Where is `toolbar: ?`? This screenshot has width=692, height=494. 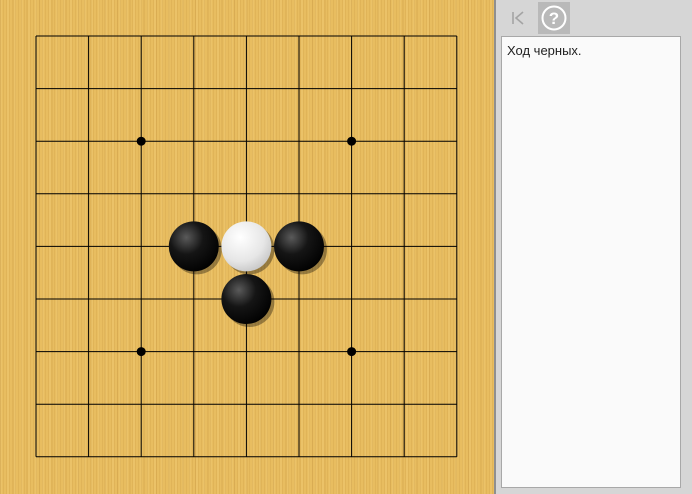
toolbar: ? is located at coordinates (594, 18).